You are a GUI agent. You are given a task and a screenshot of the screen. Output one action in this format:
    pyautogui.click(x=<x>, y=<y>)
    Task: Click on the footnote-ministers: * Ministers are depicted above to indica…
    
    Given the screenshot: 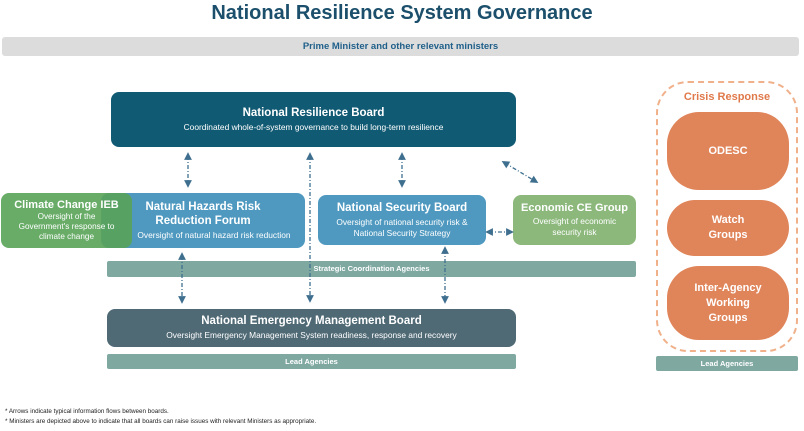 What is the action you would take?
    pyautogui.click(x=161, y=421)
    